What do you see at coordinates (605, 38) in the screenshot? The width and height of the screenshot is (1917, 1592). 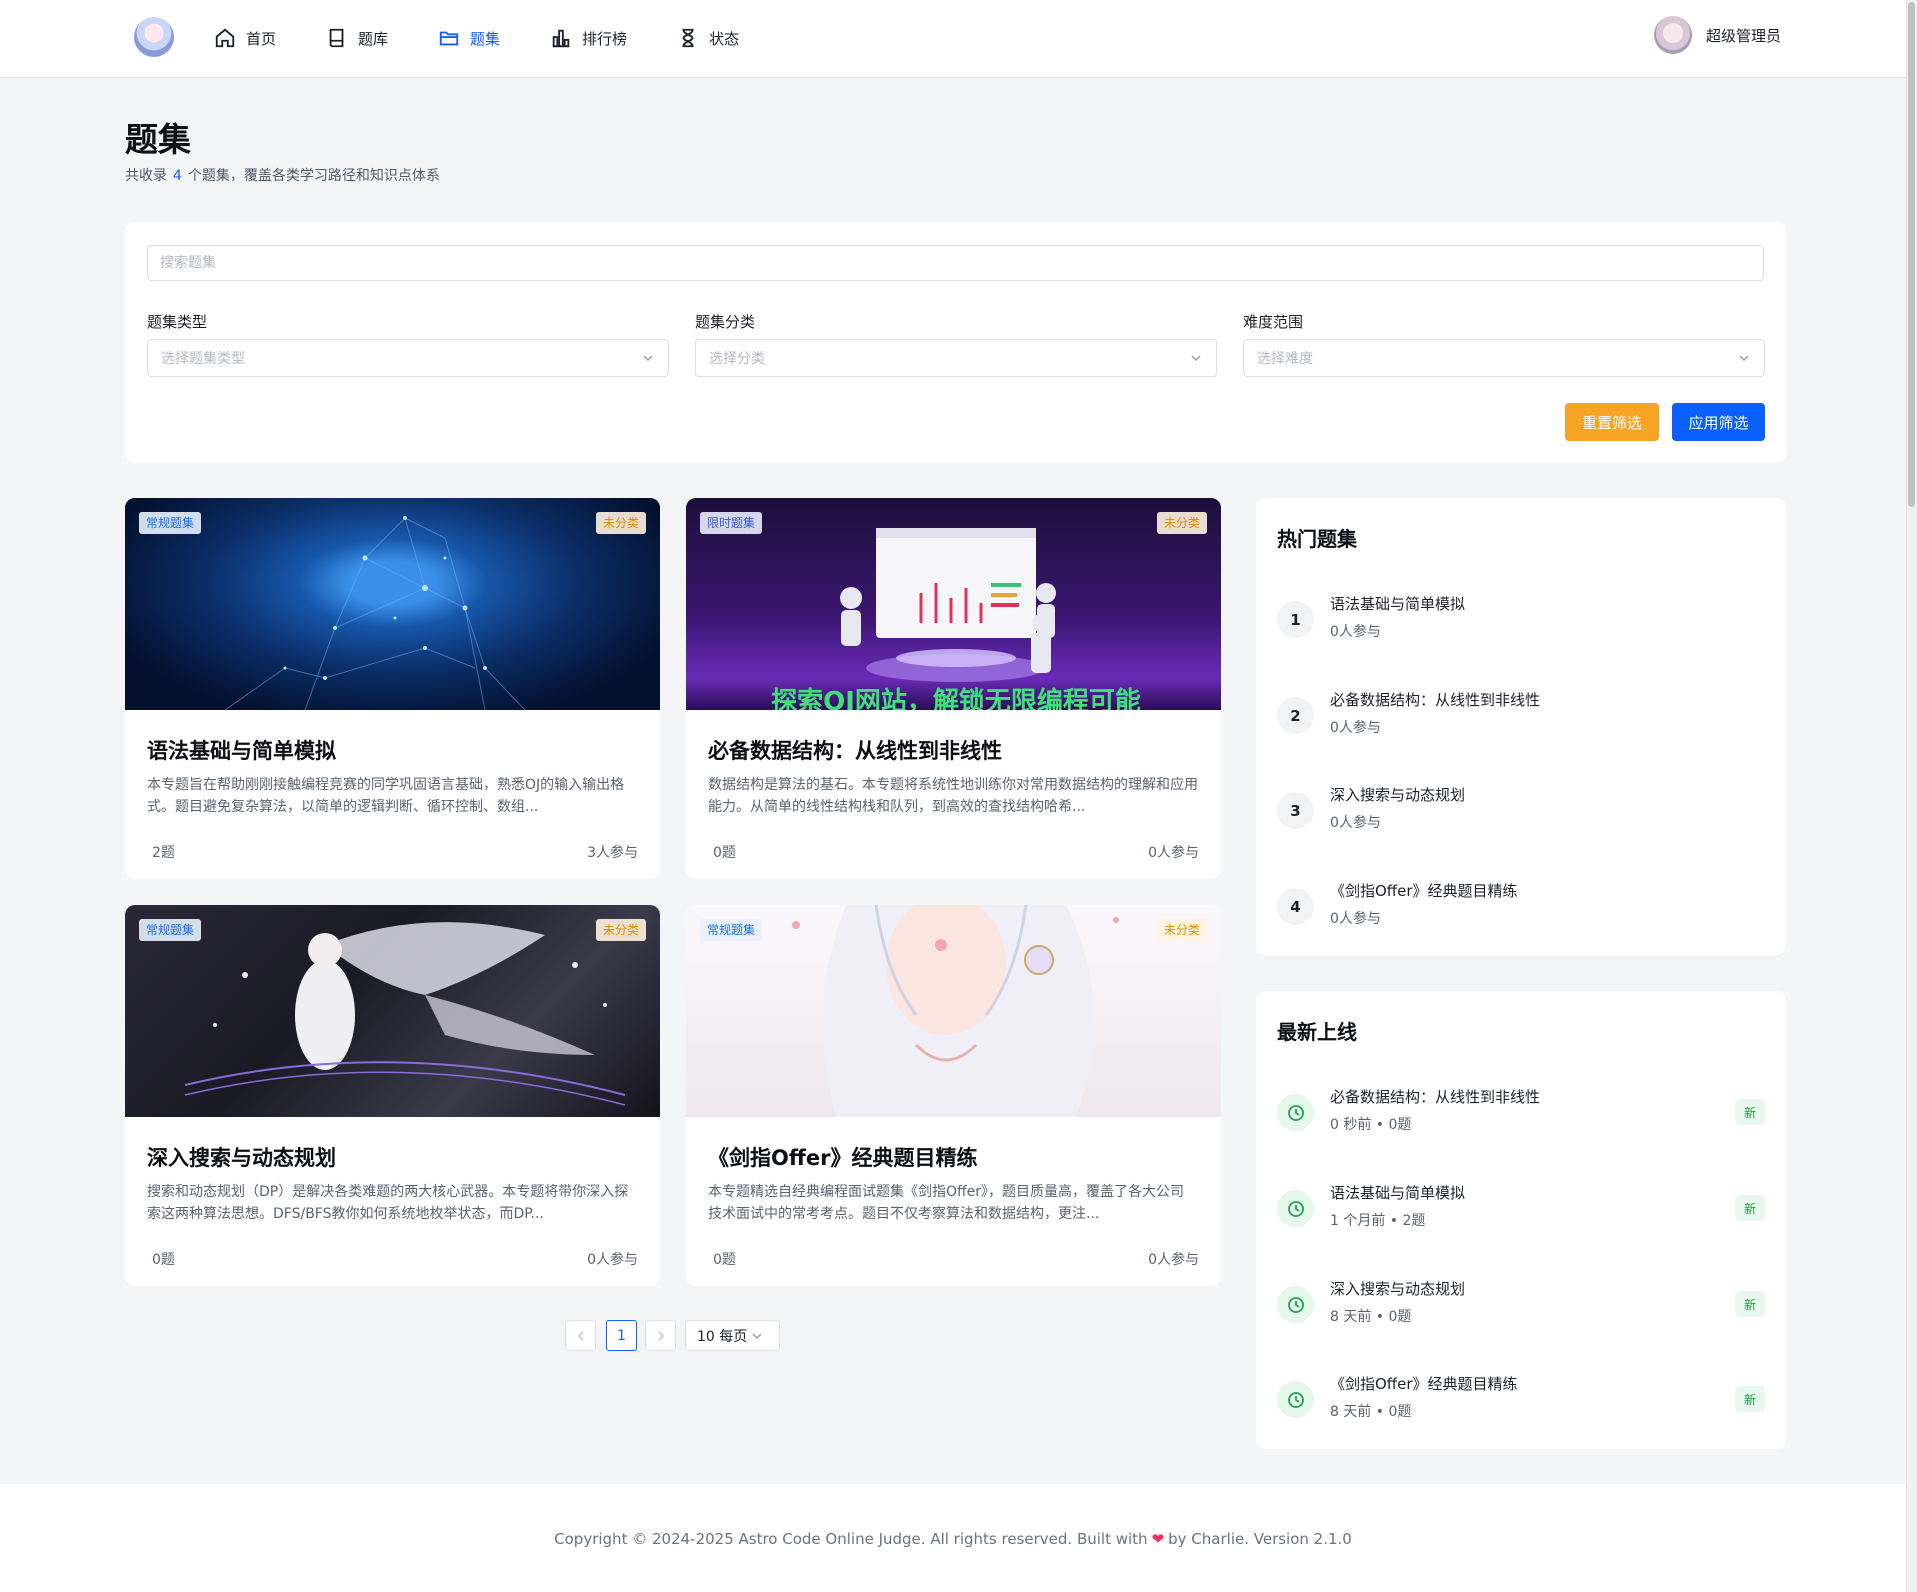 I see `nav-ranking-label: 排行榜` at bounding box center [605, 38].